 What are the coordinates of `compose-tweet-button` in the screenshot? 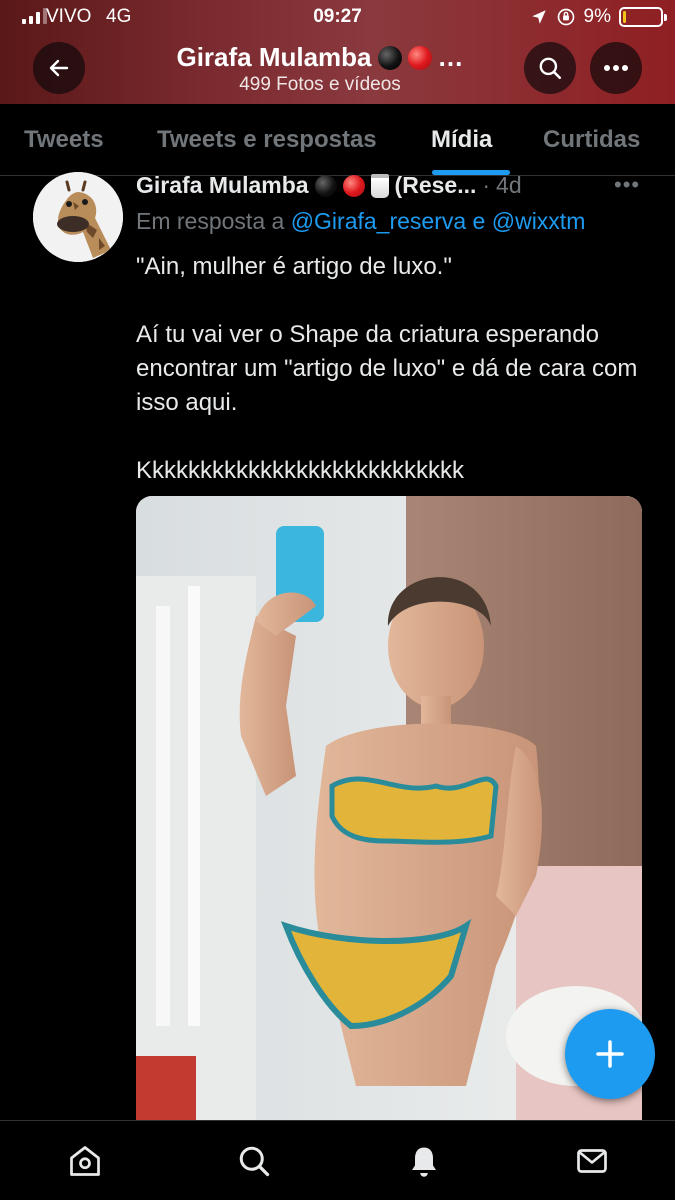 It's located at (610, 1054).